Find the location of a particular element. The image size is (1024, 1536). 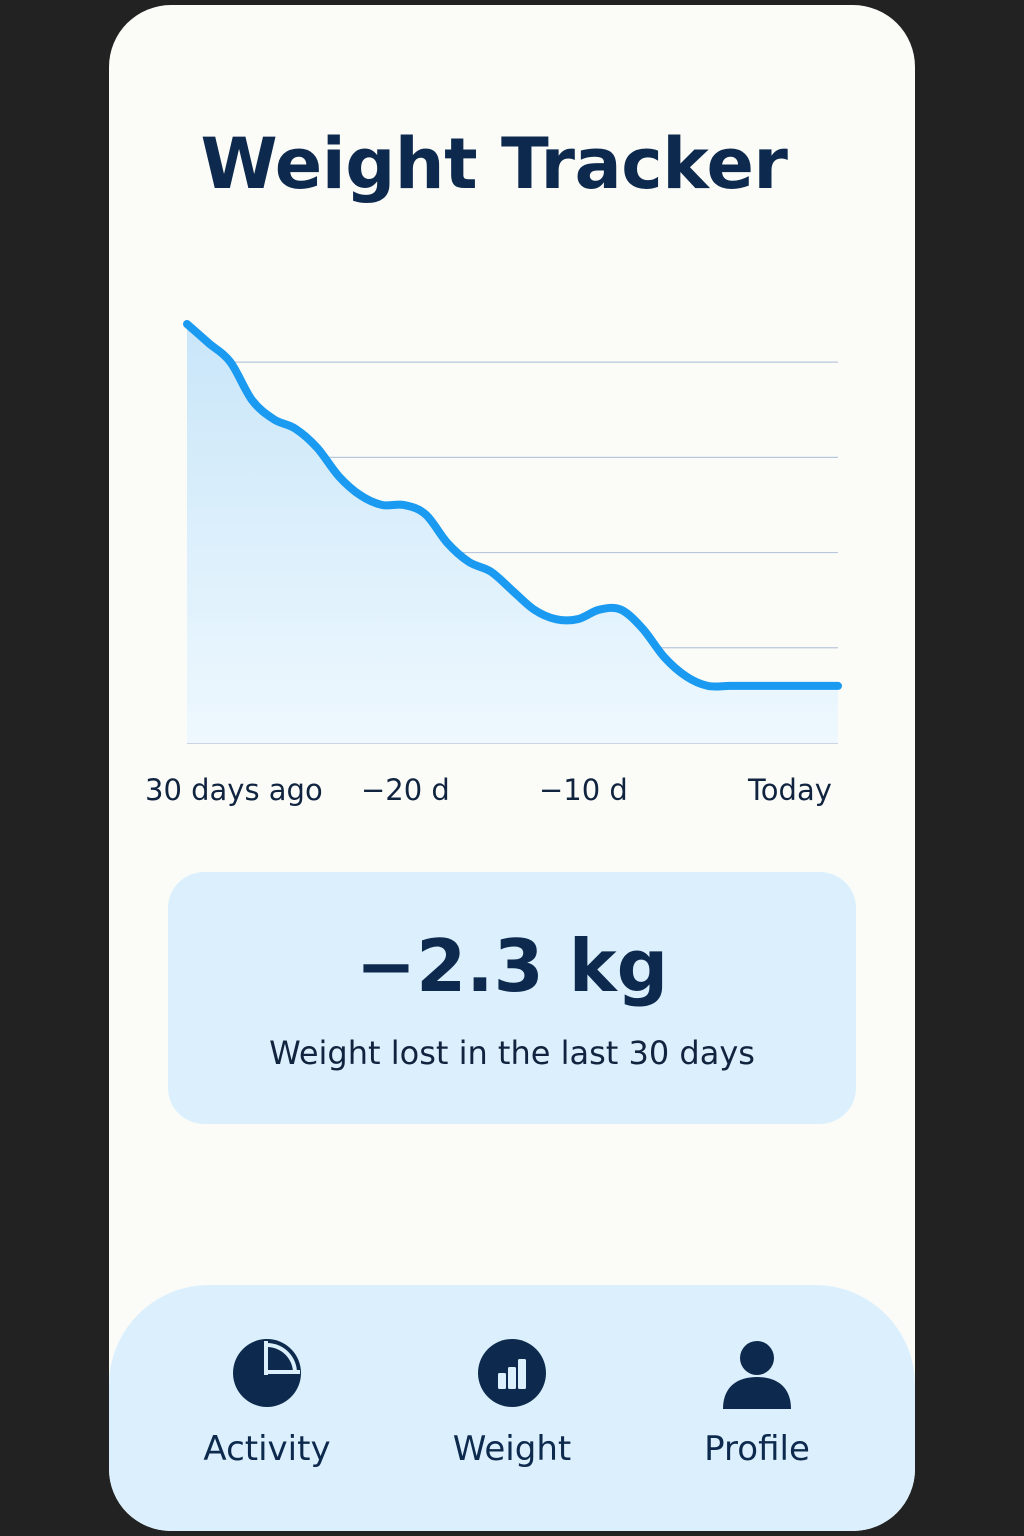

chart-point-day--3 is located at coordinates (773, 686).